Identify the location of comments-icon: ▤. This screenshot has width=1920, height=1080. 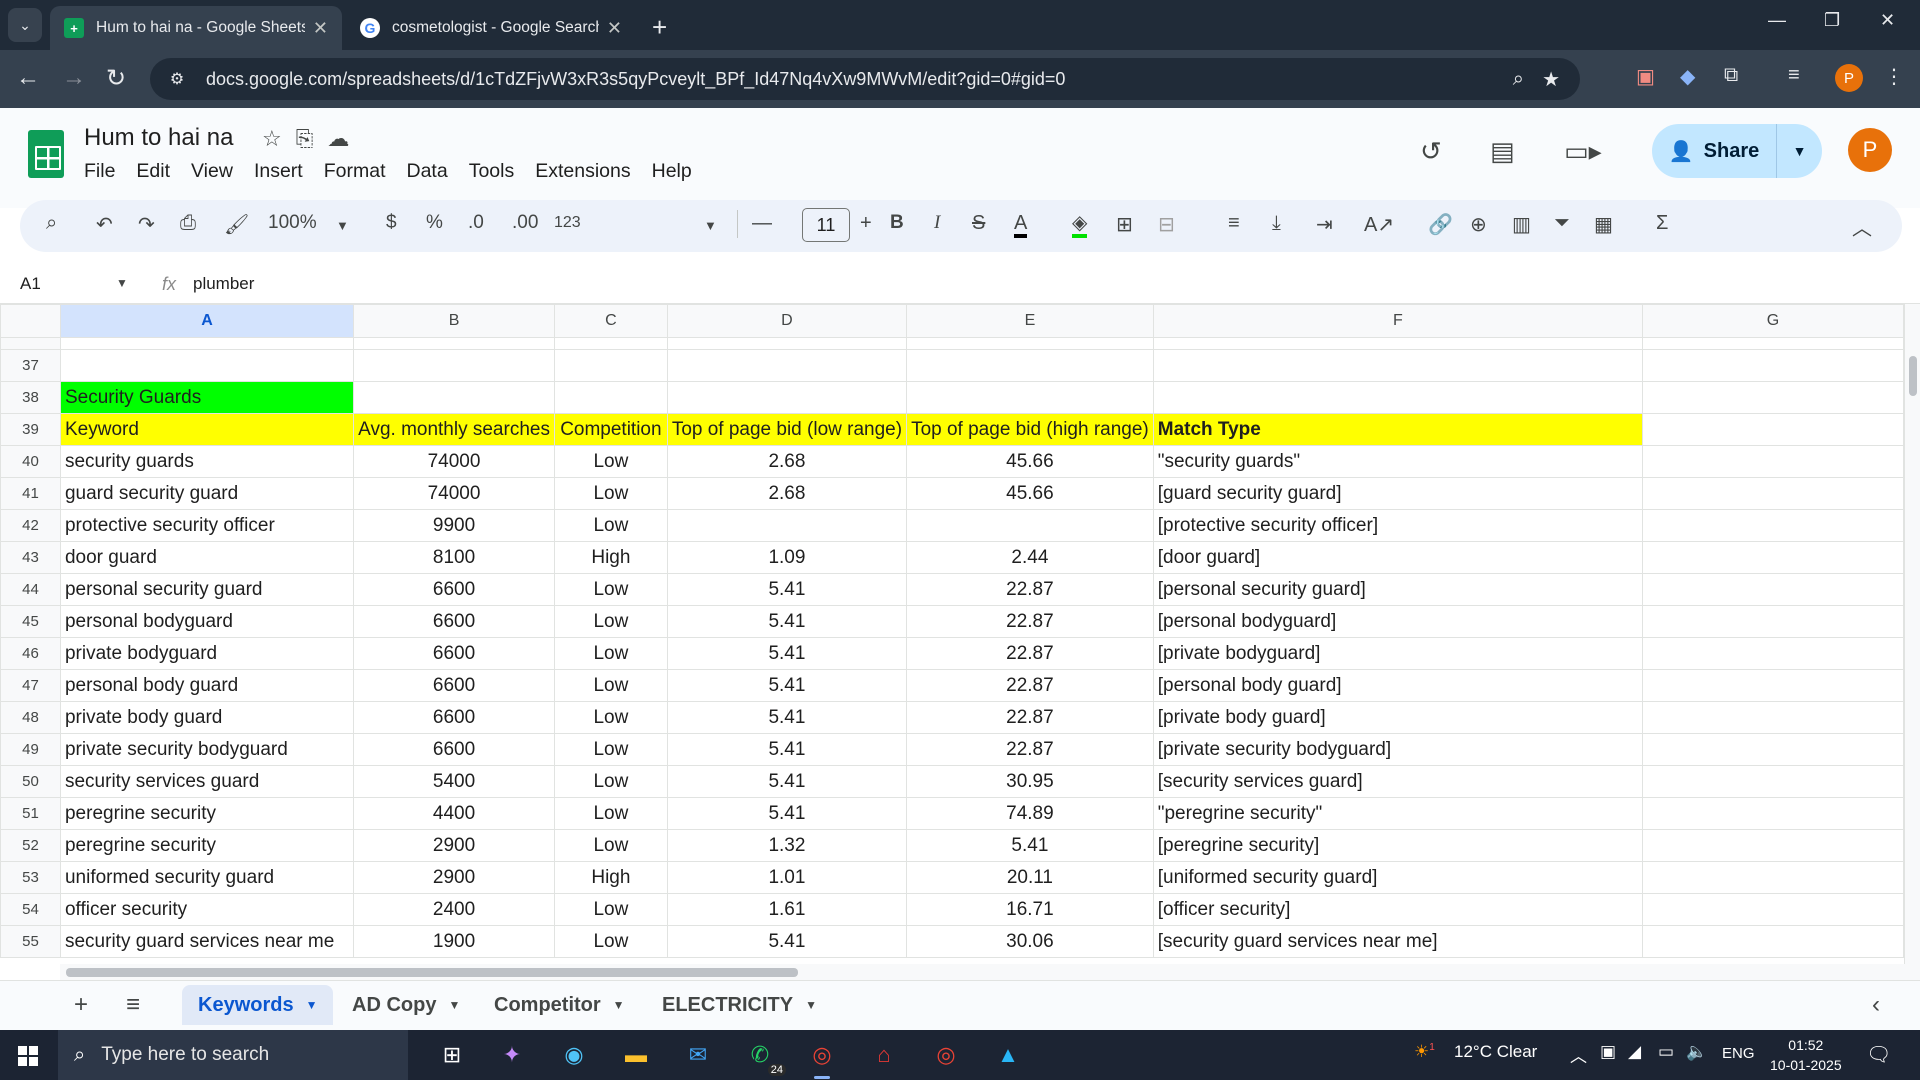
(1502, 151).